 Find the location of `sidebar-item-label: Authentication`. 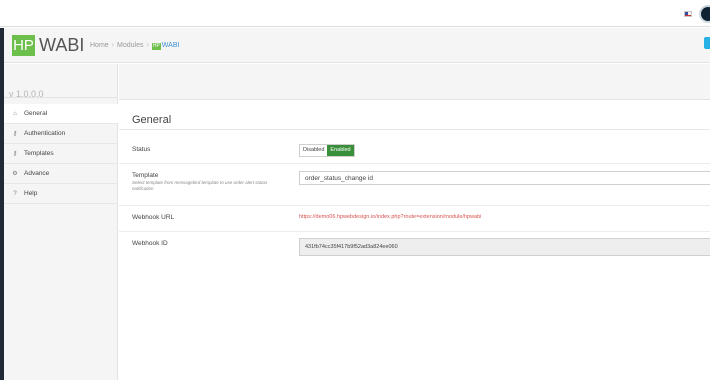

sidebar-item-label: Authentication is located at coordinates (45, 133).